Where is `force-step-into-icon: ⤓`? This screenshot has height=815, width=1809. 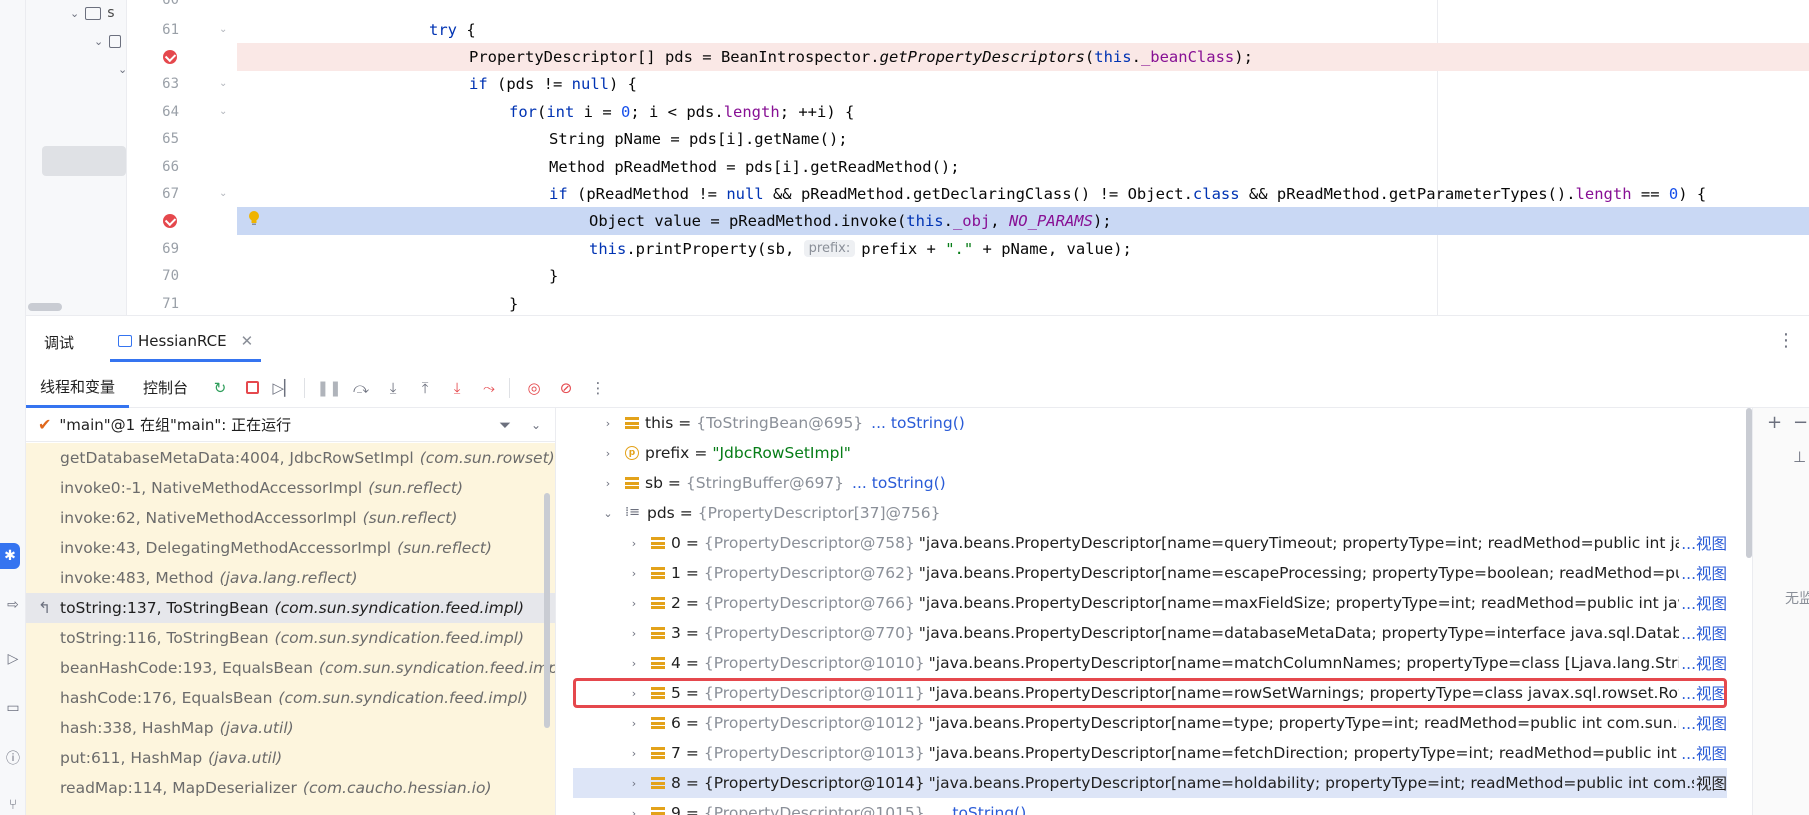 force-step-into-icon: ⤓ is located at coordinates (457, 388).